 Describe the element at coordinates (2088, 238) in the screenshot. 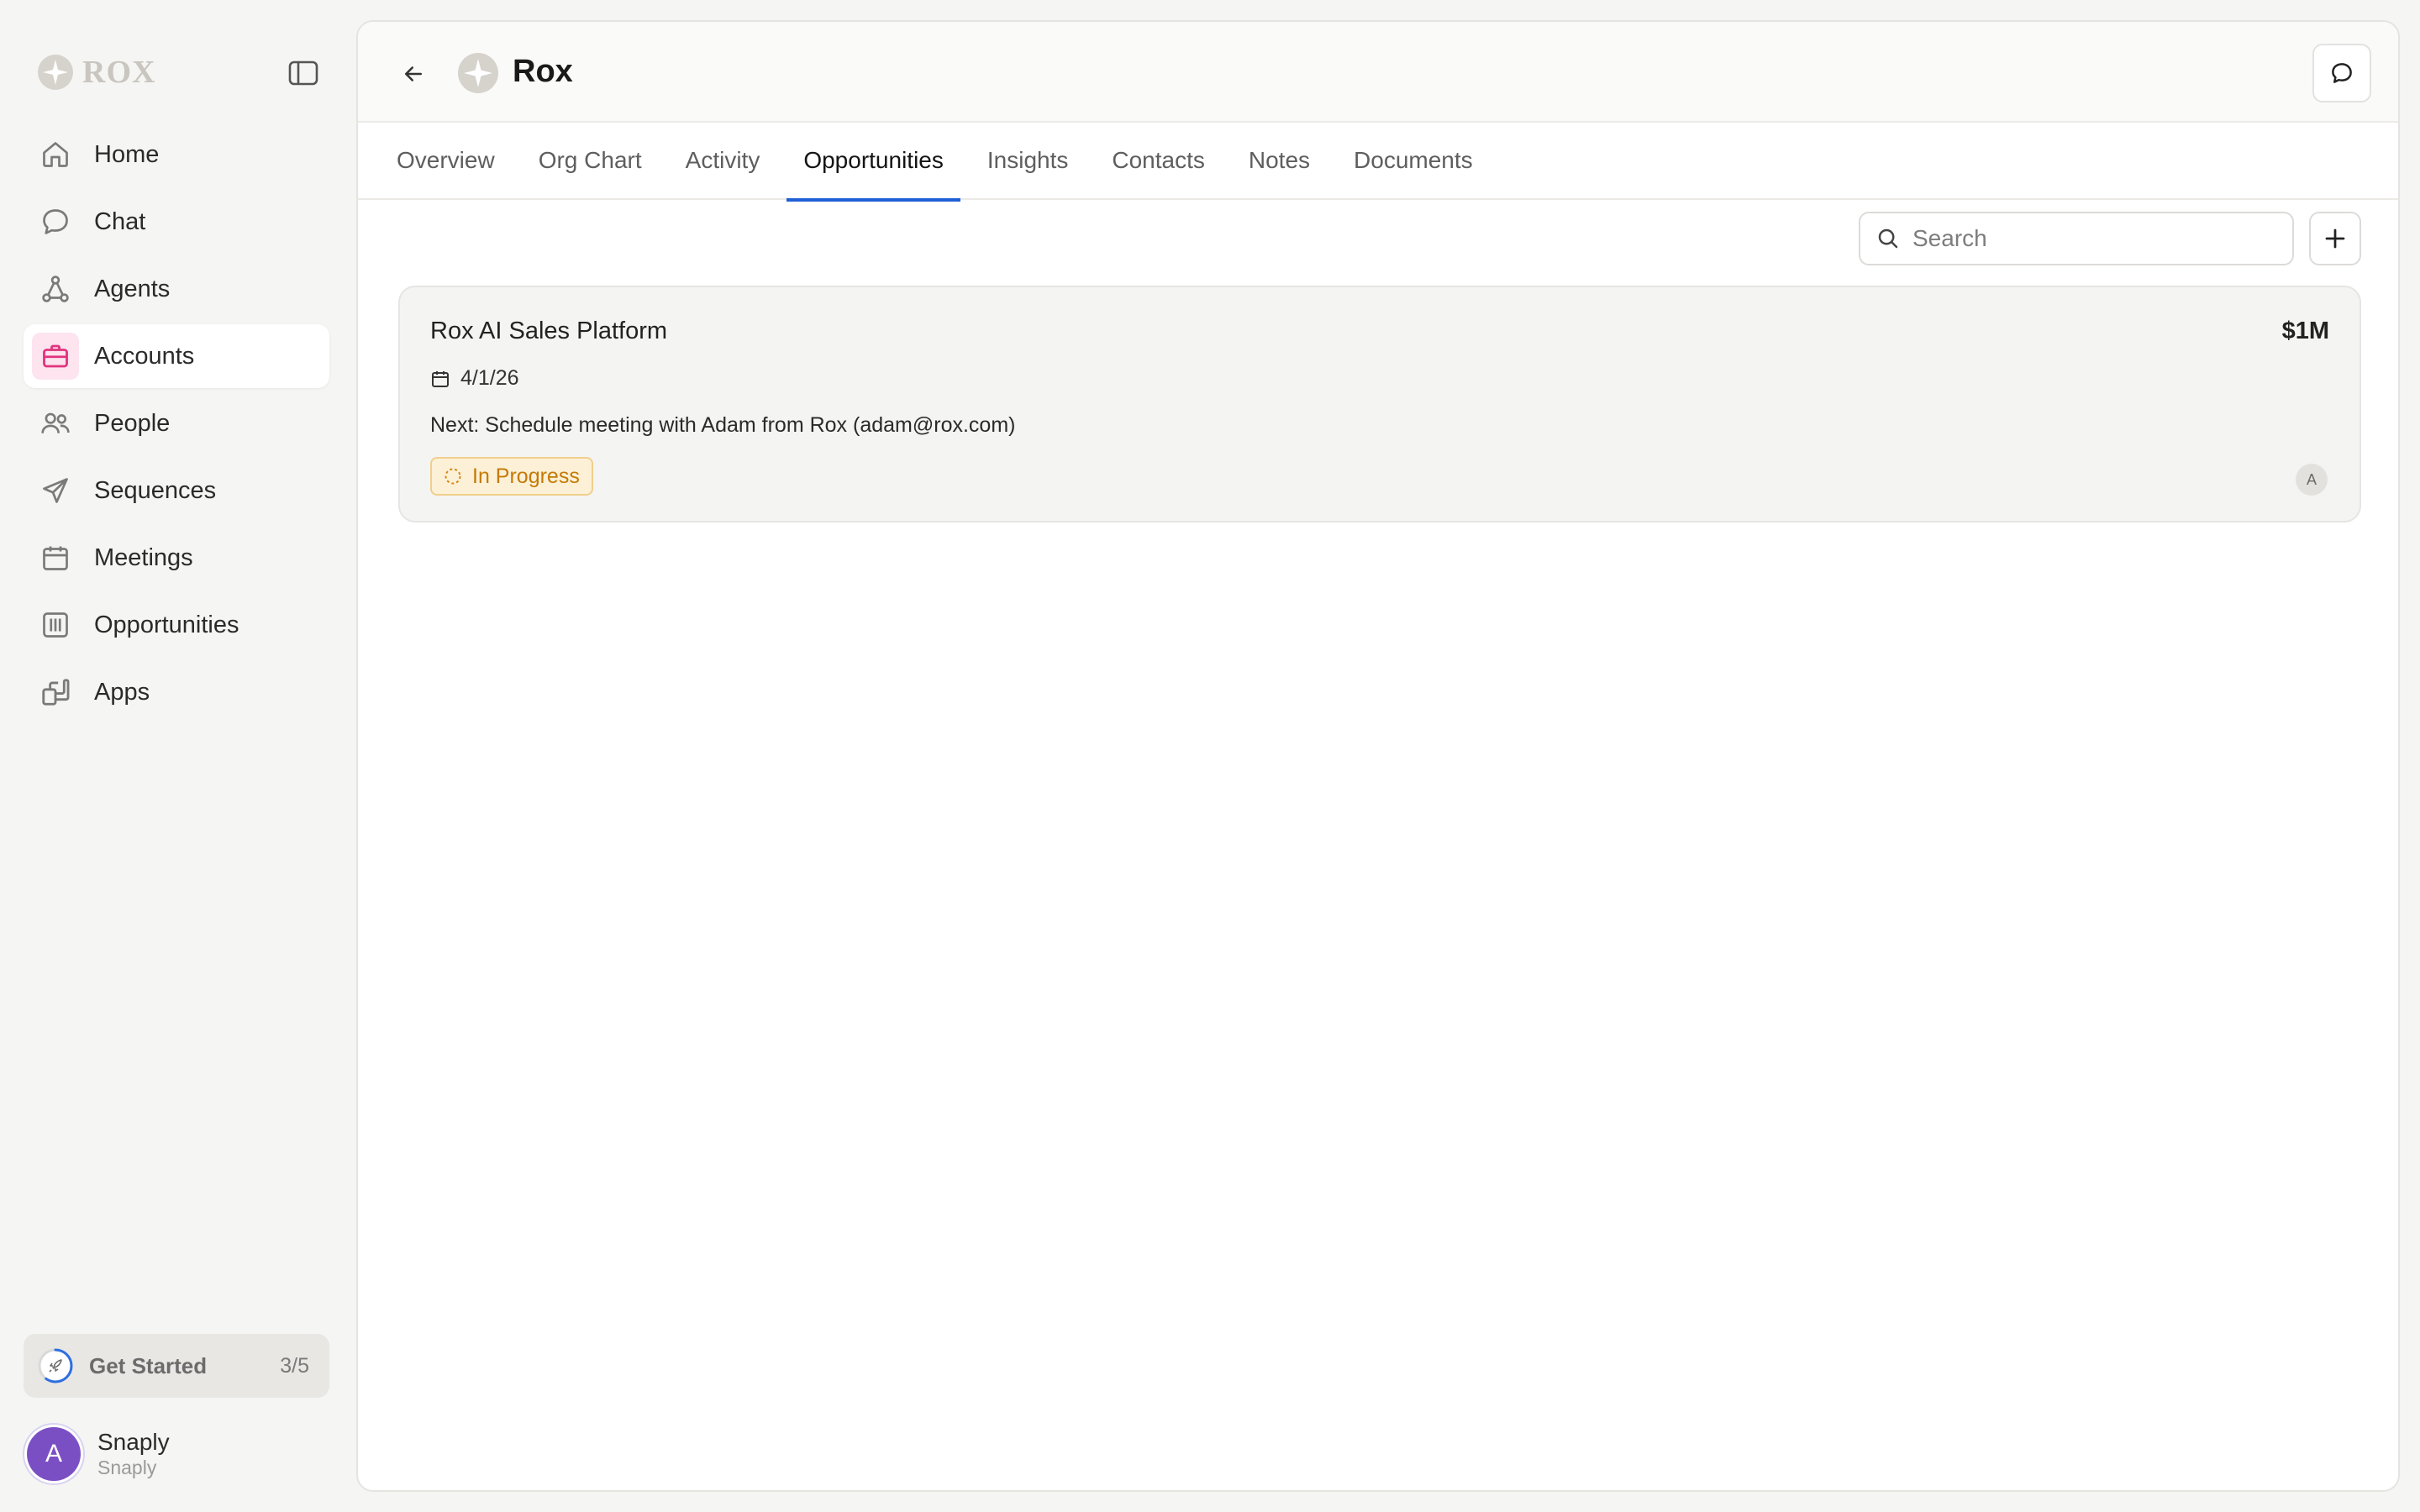

I see `search-input` at that location.